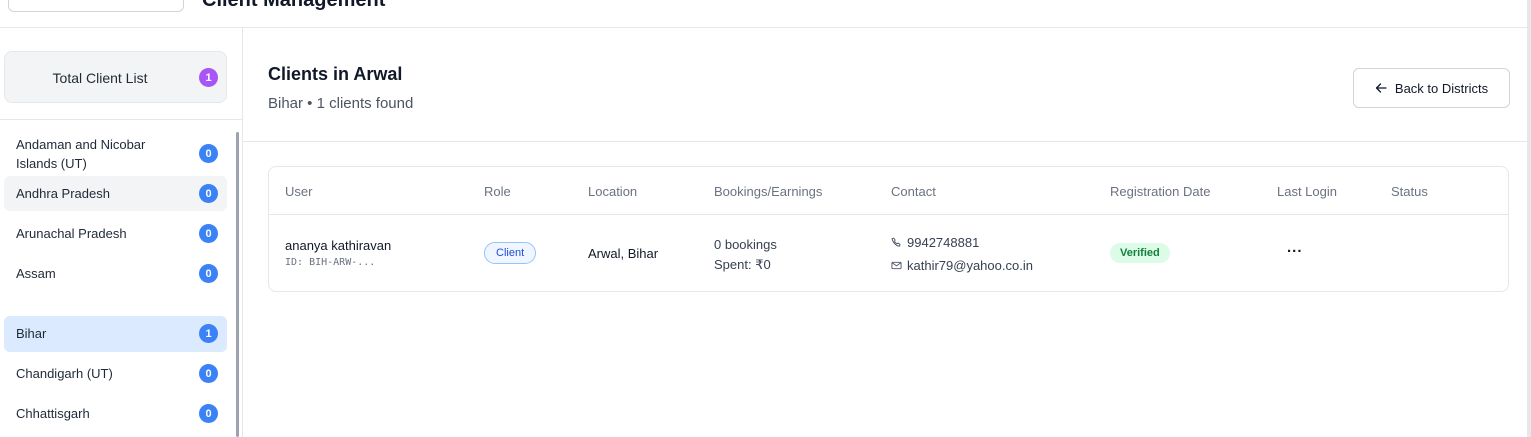 This screenshot has width=1531, height=437. What do you see at coordinates (121, 119) in the screenshot?
I see `sidebar-divider` at bounding box center [121, 119].